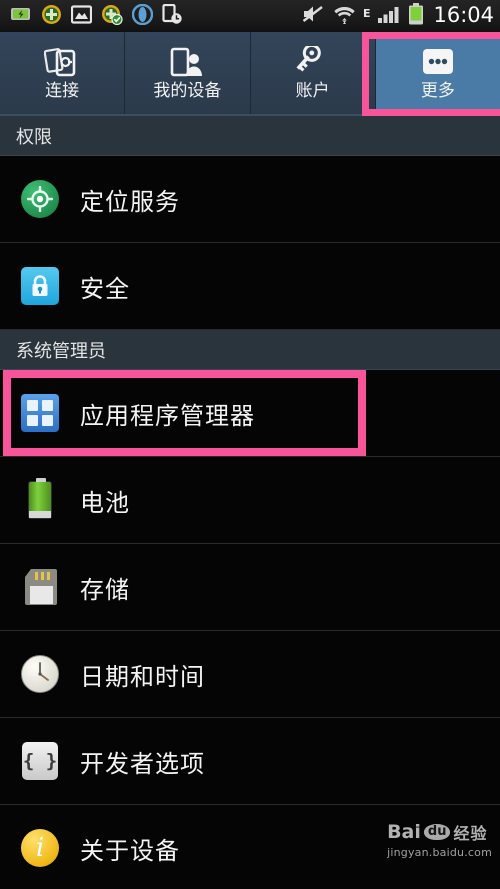  Describe the element at coordinates (40, 674) in the screenshot. I see `clock-icon` at that location.